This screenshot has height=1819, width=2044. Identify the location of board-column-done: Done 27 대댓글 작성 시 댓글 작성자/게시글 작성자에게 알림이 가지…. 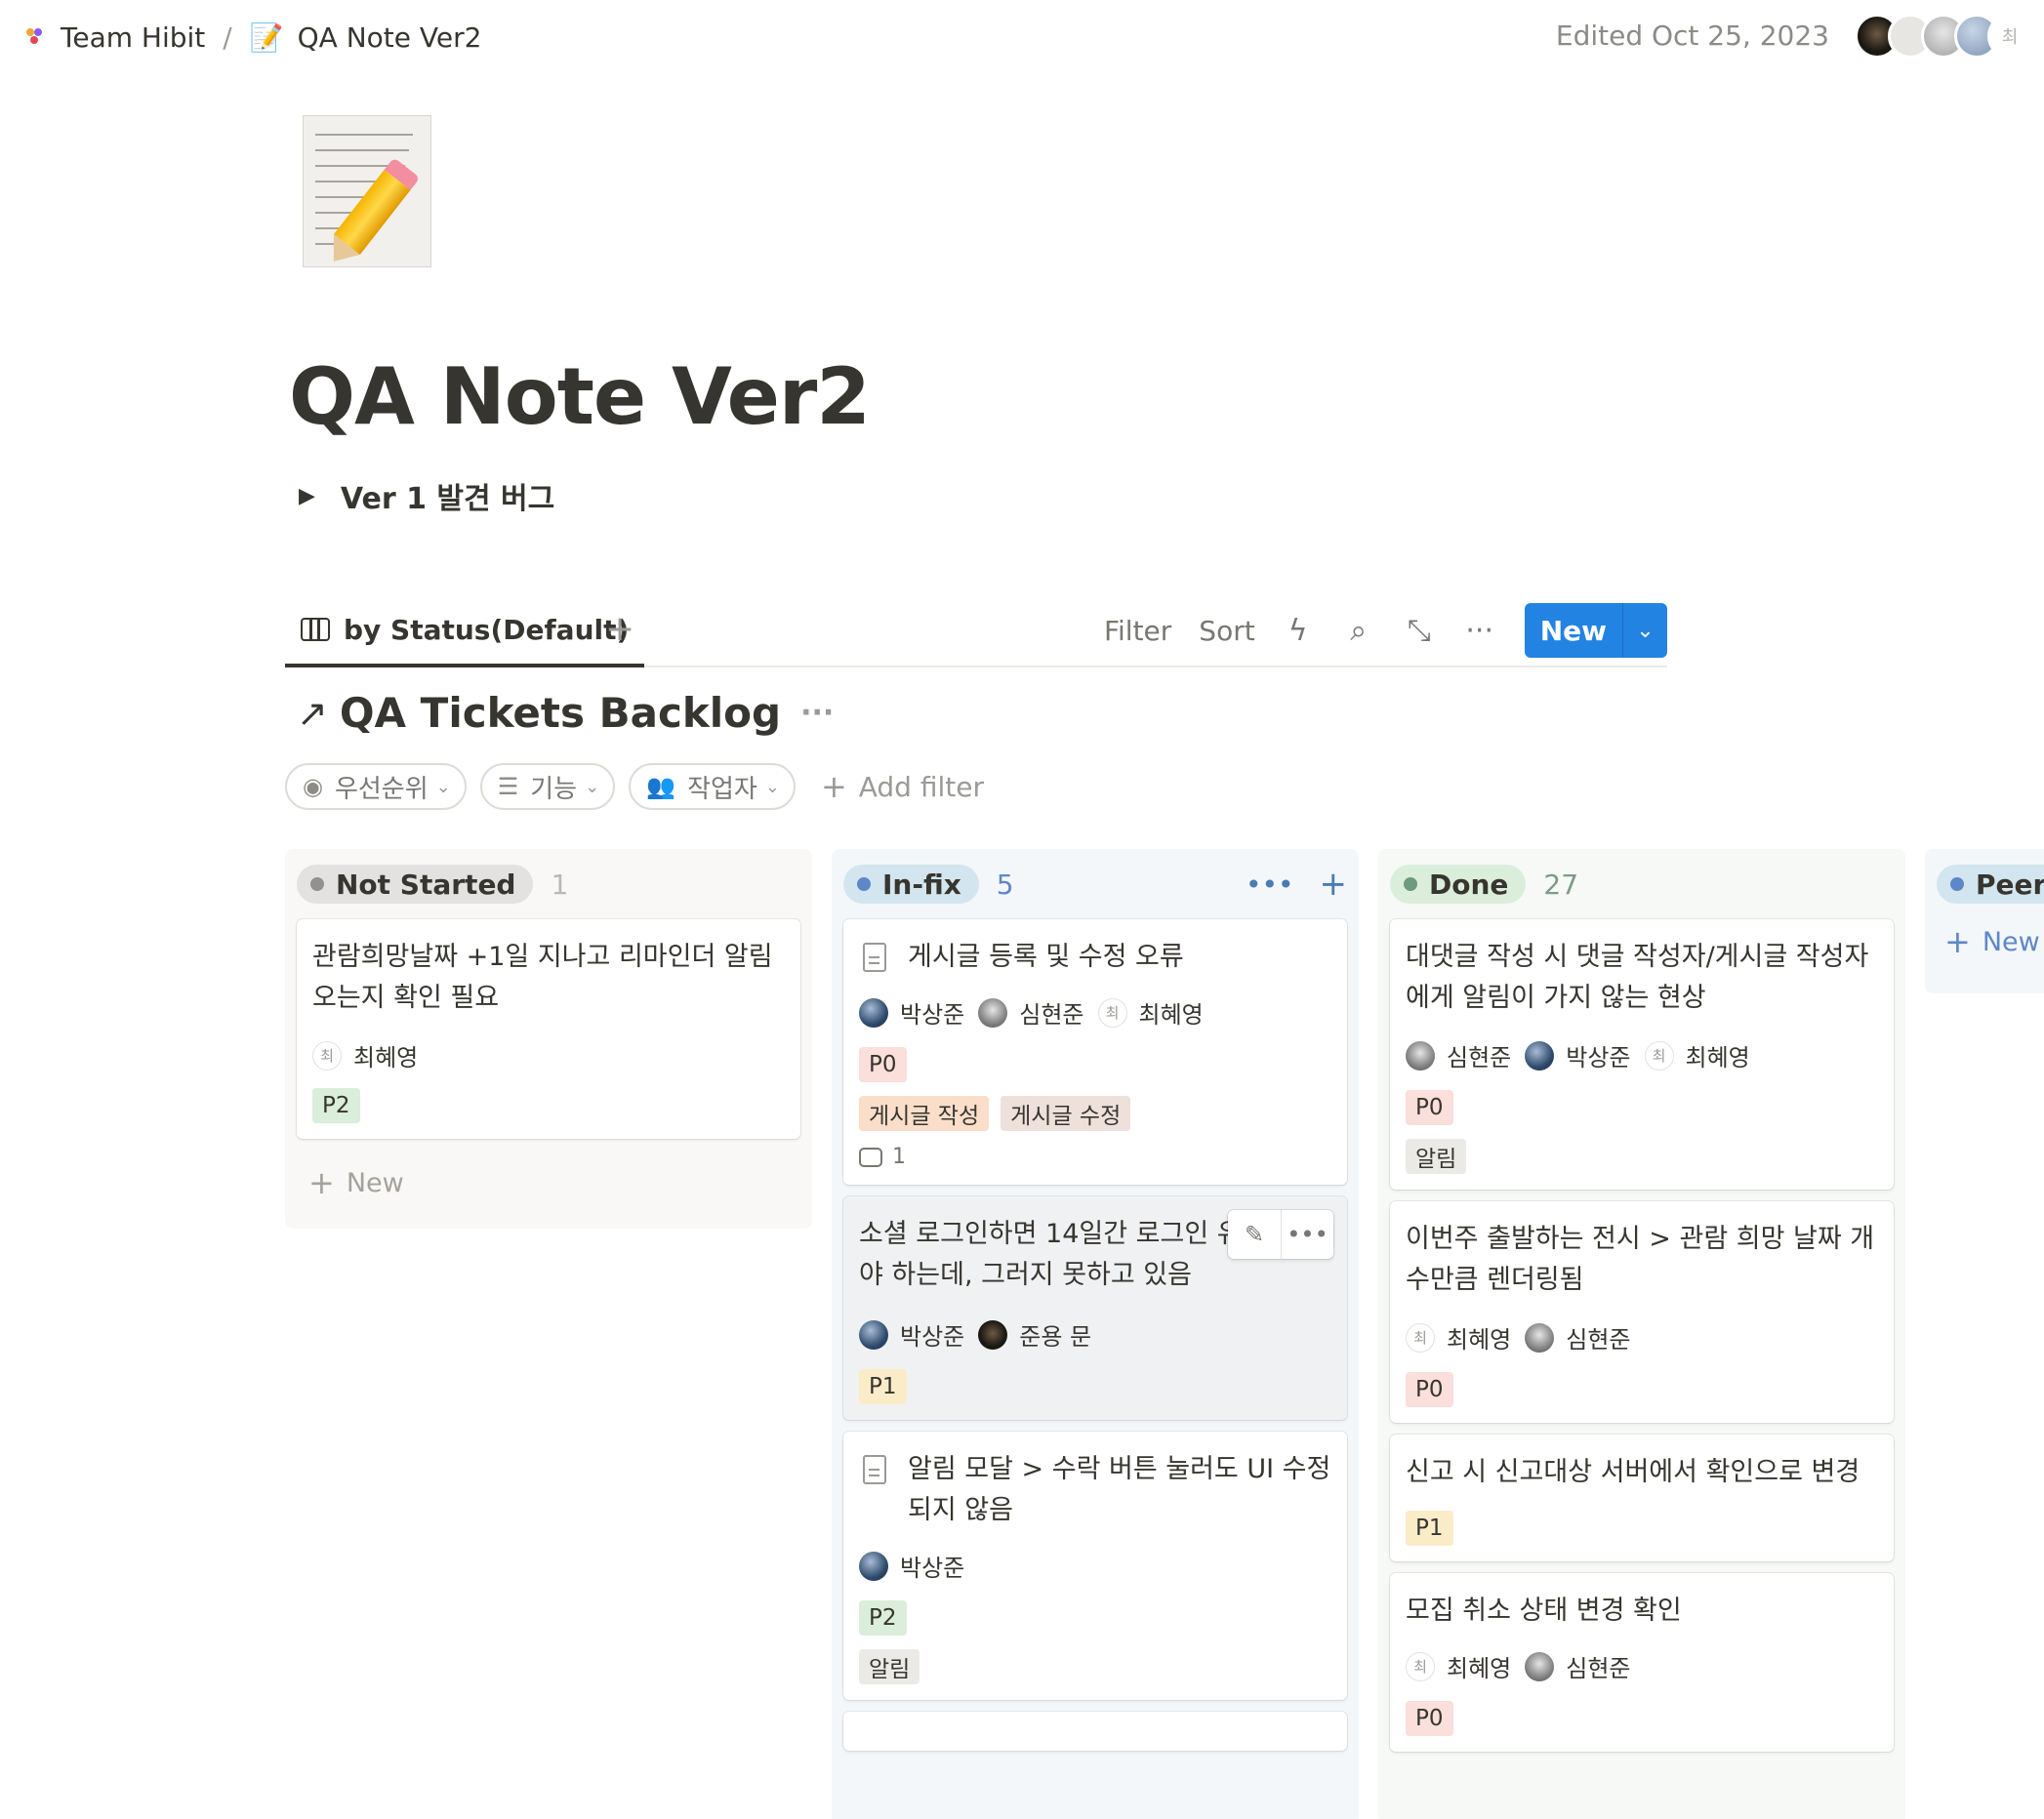
(1641, 1334).